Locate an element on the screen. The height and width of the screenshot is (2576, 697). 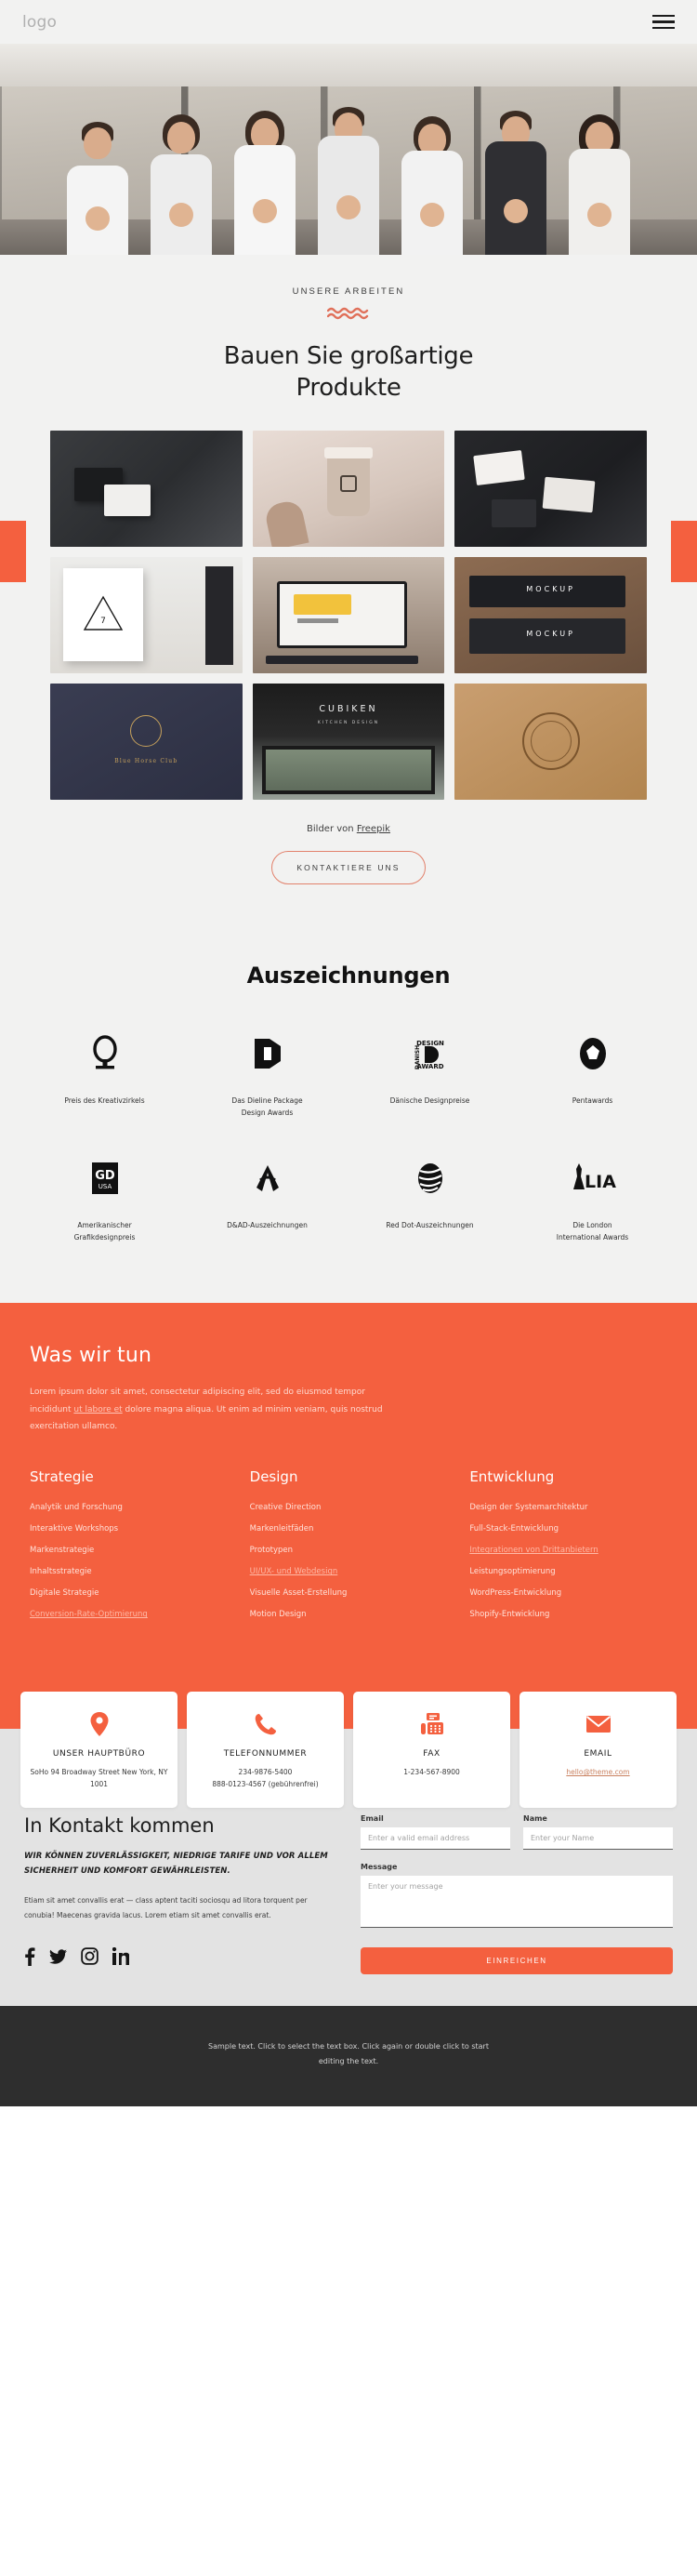
service-item: Design der Systemarchitektur is located at coordinates (568, 1508).